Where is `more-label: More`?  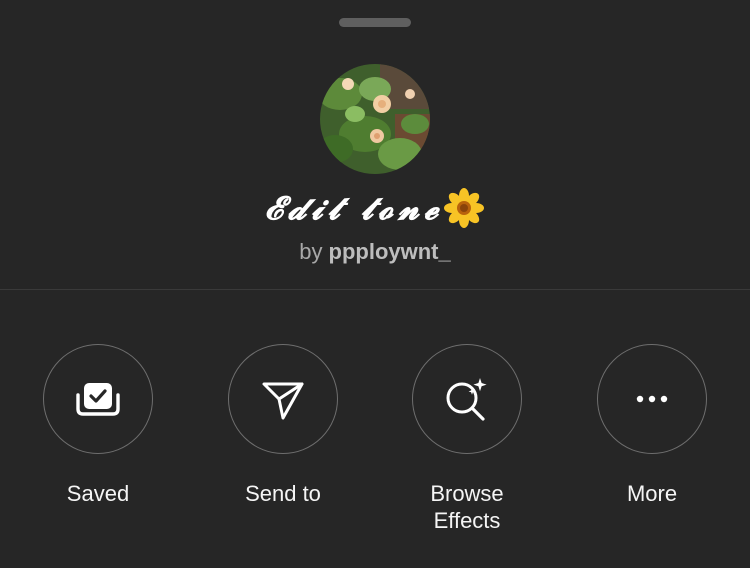
more-label: More is located at coordinates (652, 493).